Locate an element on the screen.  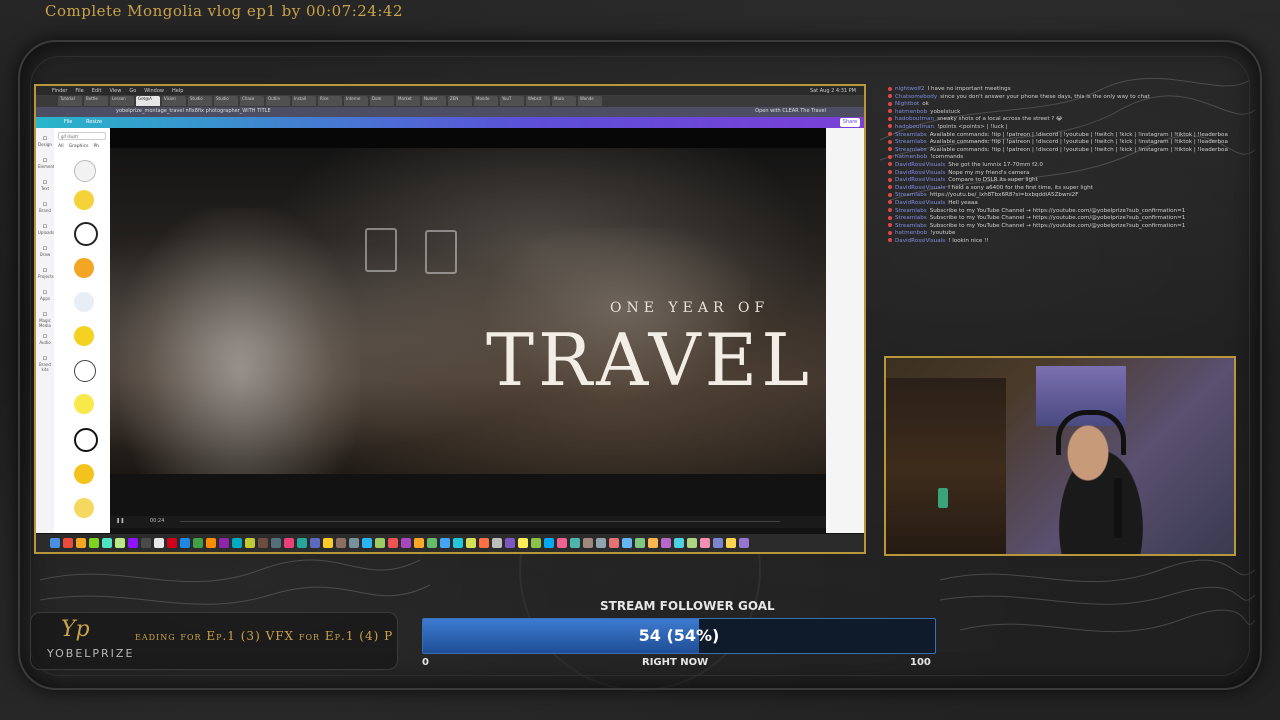
browser-tab: Chase is located at coordinates (252, 101).